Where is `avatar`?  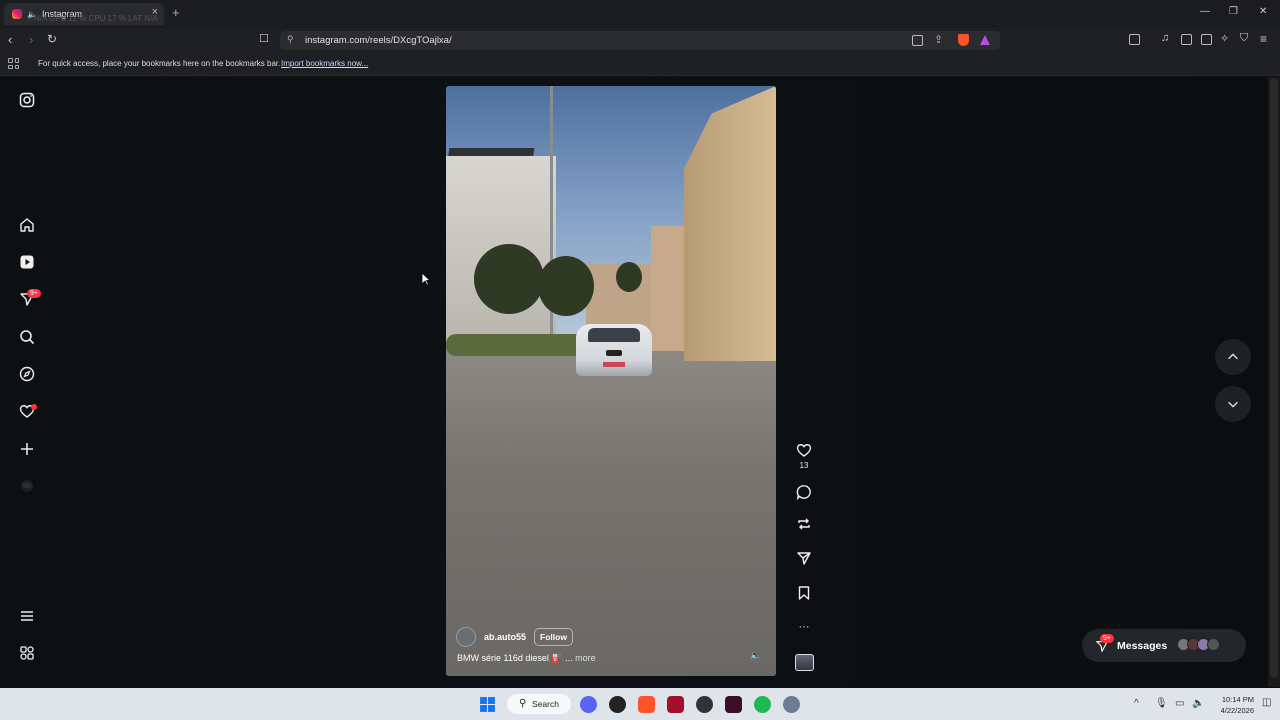
avatar is located at coordinates (1213, 644).